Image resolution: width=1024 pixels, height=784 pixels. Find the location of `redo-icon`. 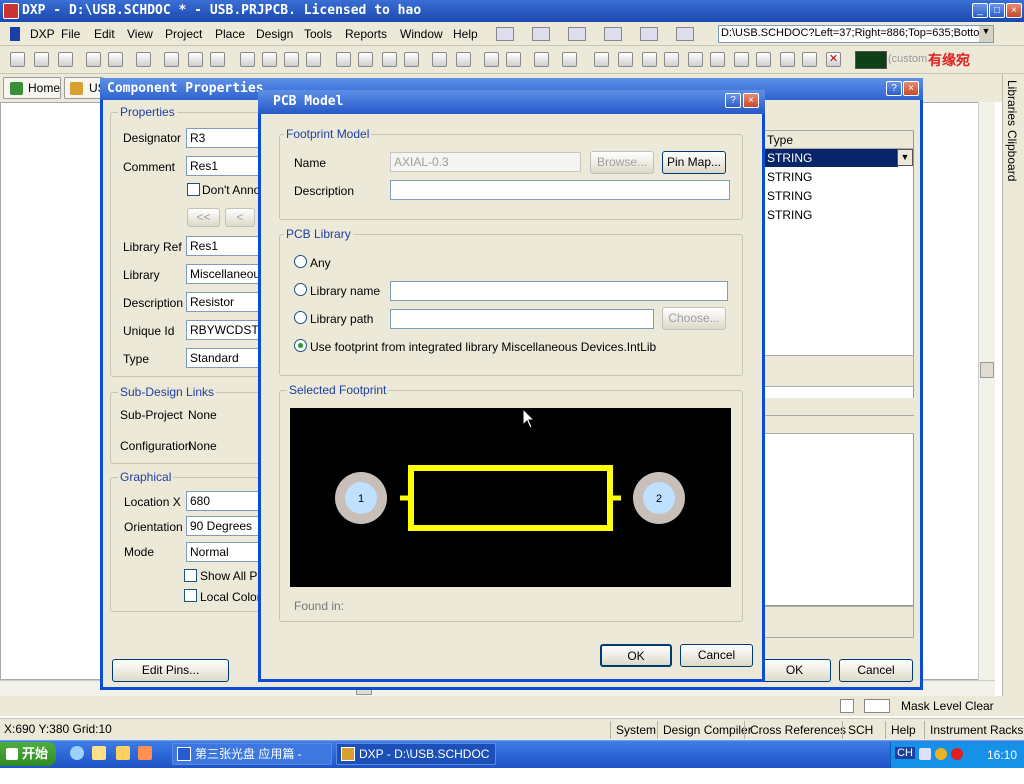

redo-icon is located at coordinates (463, 59).